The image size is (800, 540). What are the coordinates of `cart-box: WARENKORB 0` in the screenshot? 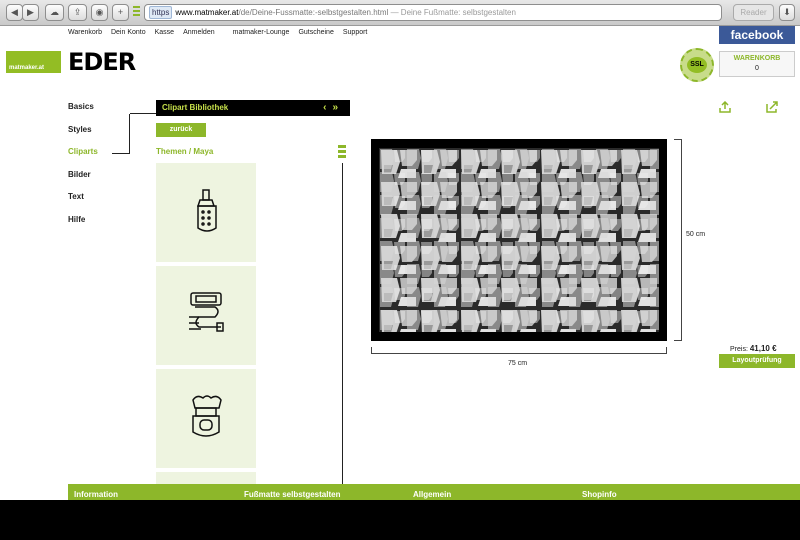 It's located at (757, 64).